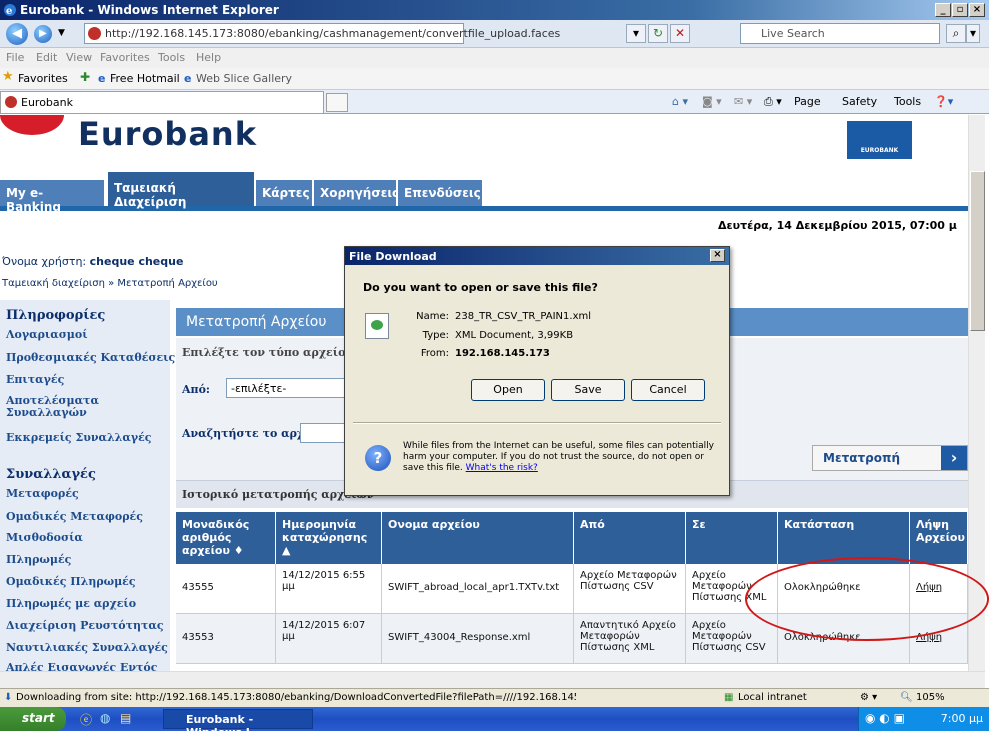 The height and width of the screenshot is (731, 989). What do you see at coordinates (87, 647) in the screenshot?
I see `sidebar-item-shipping: Ναυτιλιακές Συναλλαγές` at bounding box center [87, 647].